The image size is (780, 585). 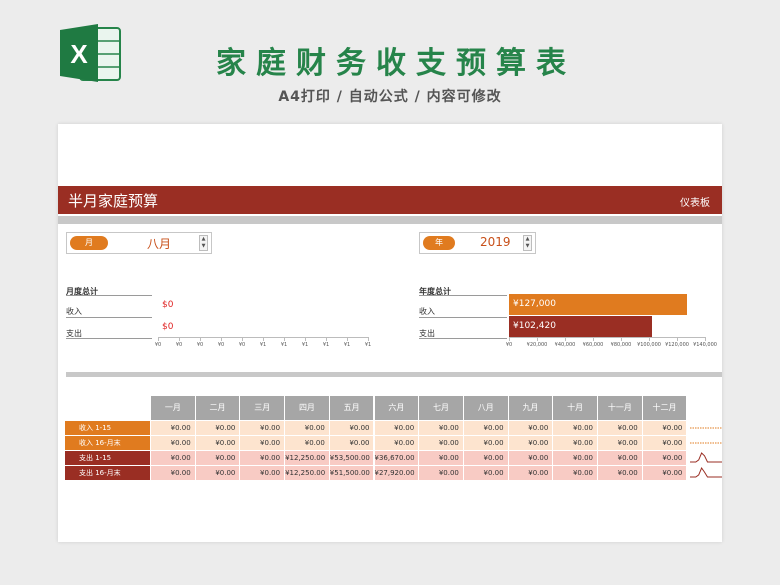 What do you see at coordinates (677, 345) in the screenshot?
I see `axis-tick-label: ¥120,000` at bounding box center [677, 345].